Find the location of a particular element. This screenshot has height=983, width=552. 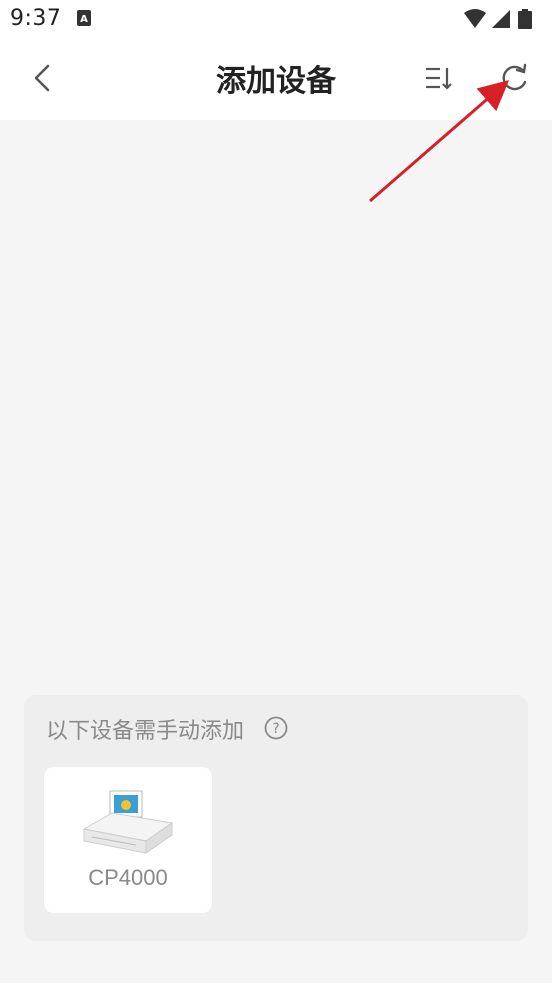

manual-add-title: 以下设备需手动添加 is located at coordinates (145, 731).